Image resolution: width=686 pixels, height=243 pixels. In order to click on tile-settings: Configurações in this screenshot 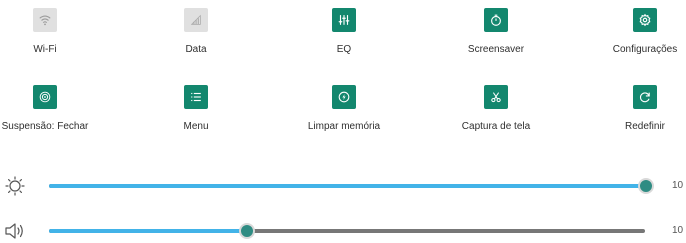, I will do `click(638, 32)`.